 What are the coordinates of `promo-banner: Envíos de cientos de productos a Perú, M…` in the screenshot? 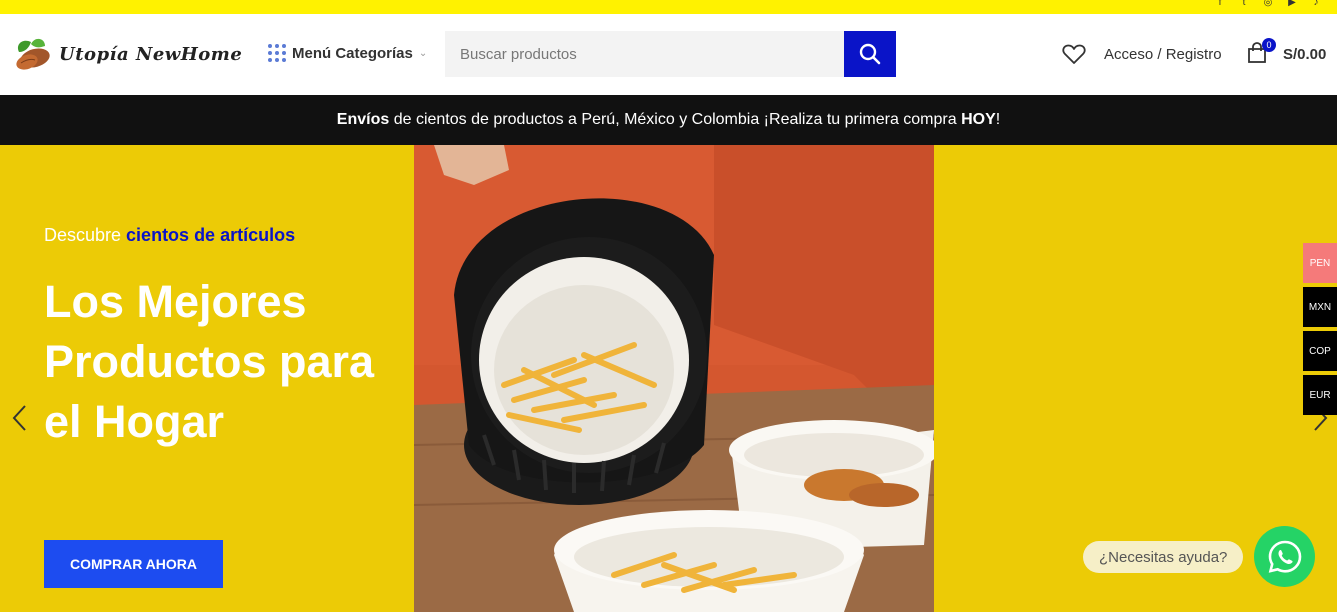 It's located at (668, 120).